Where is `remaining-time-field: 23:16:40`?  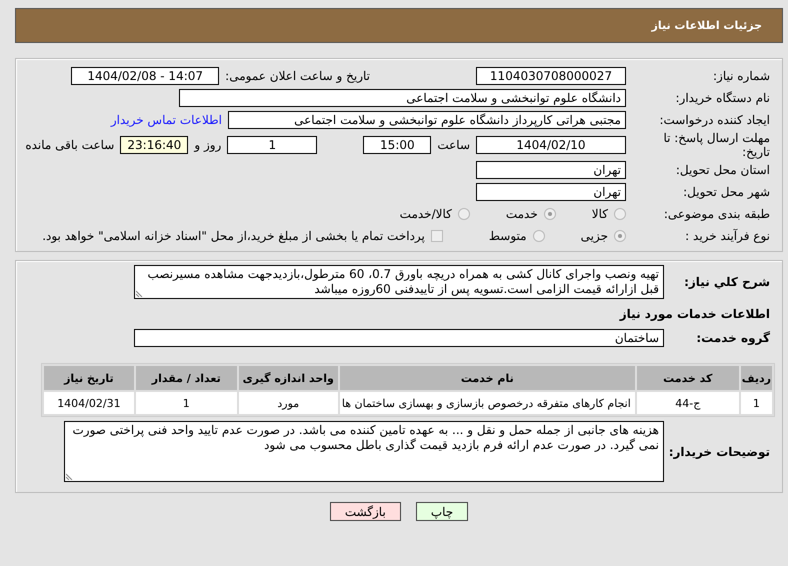
remaining-time-field: 23:16:40 is located at coordinates (154, 145).